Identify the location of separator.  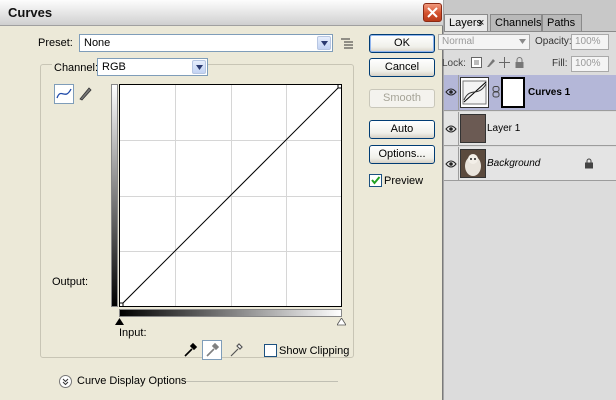
(262, 381).